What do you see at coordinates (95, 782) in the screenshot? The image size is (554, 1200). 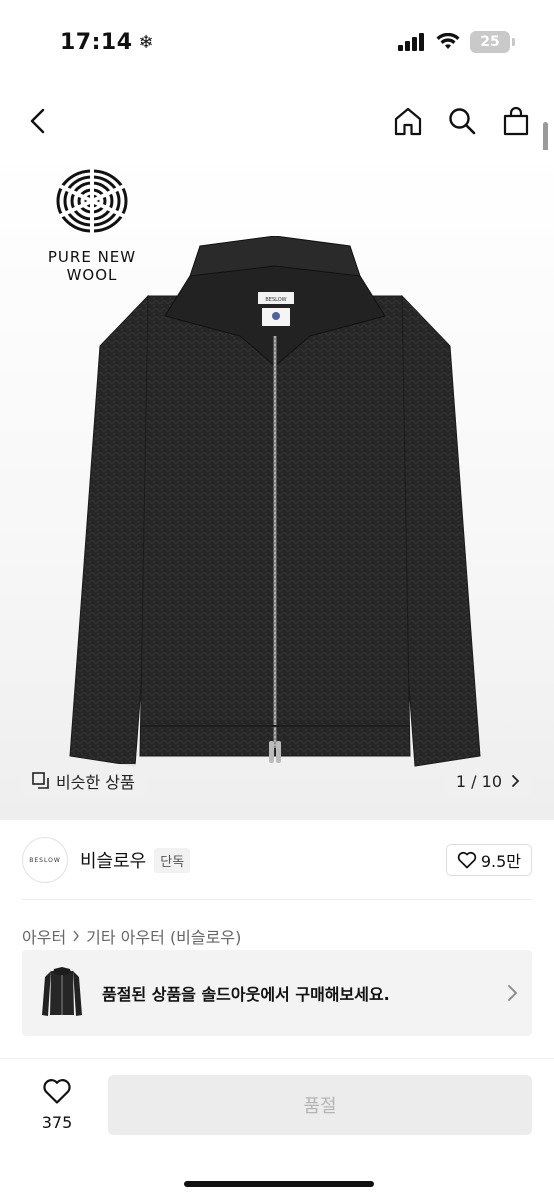 I see `similar-products-label: 비슷한 상품` at bounding box center [95, 782].